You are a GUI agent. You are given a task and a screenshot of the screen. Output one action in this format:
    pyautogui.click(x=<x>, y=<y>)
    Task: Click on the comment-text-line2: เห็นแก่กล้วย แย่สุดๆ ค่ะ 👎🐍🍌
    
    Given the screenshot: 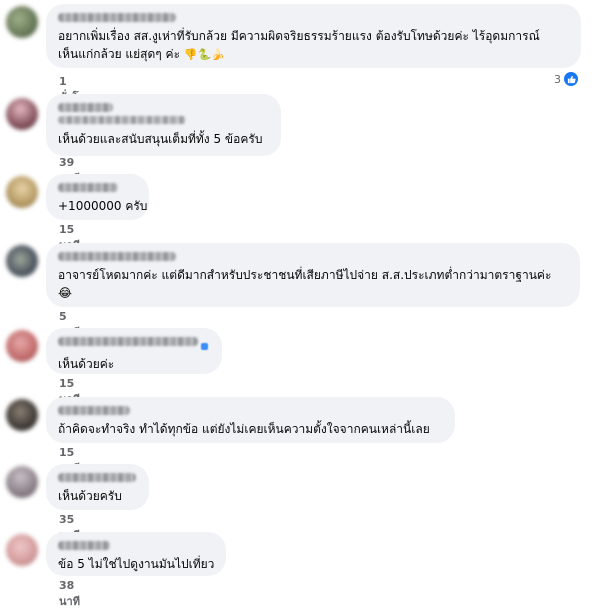 What is the action you would take?
    pyautogui.click(x=313, y=54)
    